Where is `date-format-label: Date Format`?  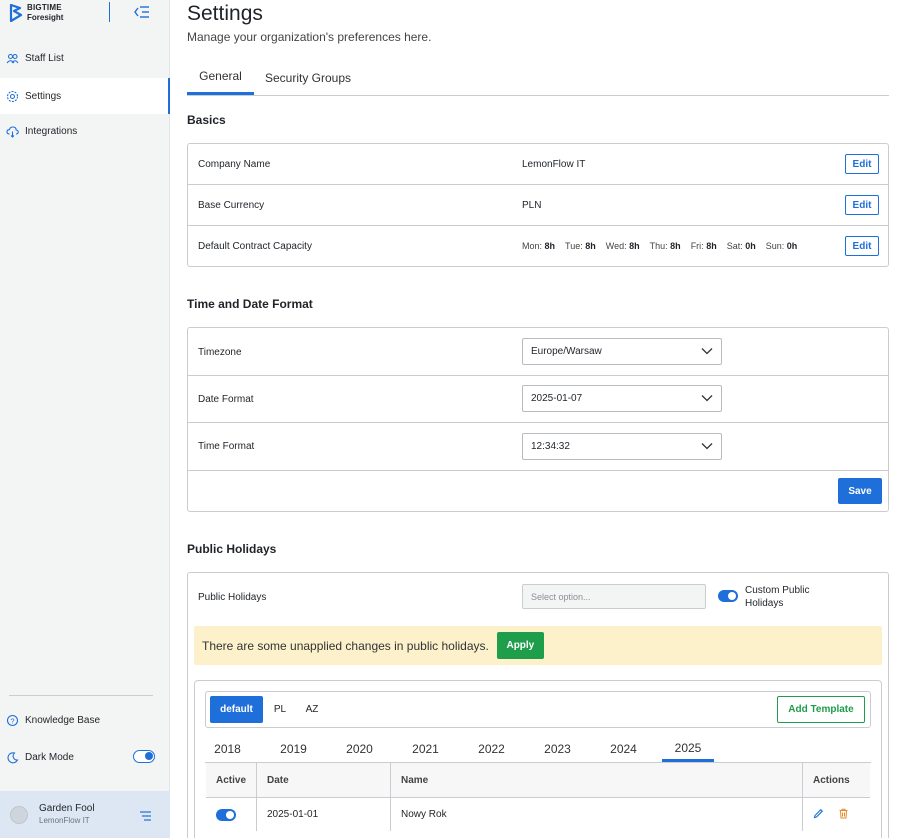
date-format-label: Date Format is located at coordinates (226, 399).